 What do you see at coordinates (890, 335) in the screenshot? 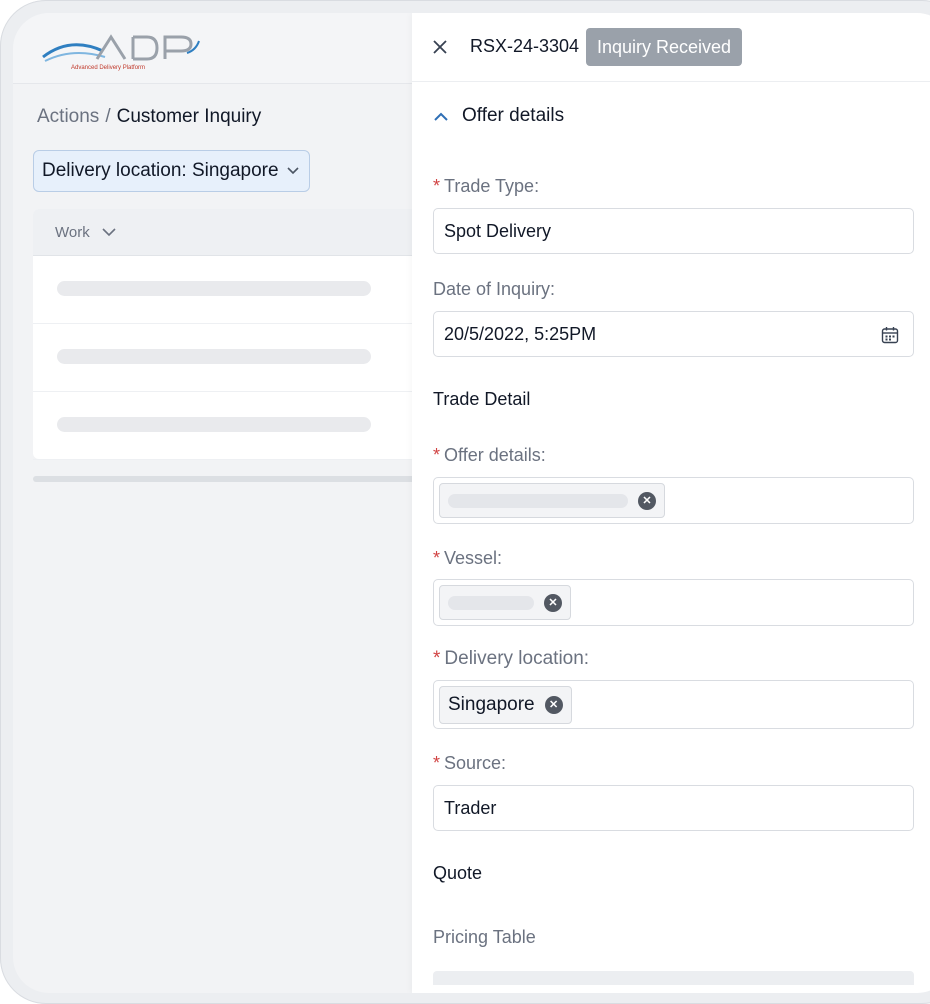
I see `calendar-icon` at bounding box center [890, 335].